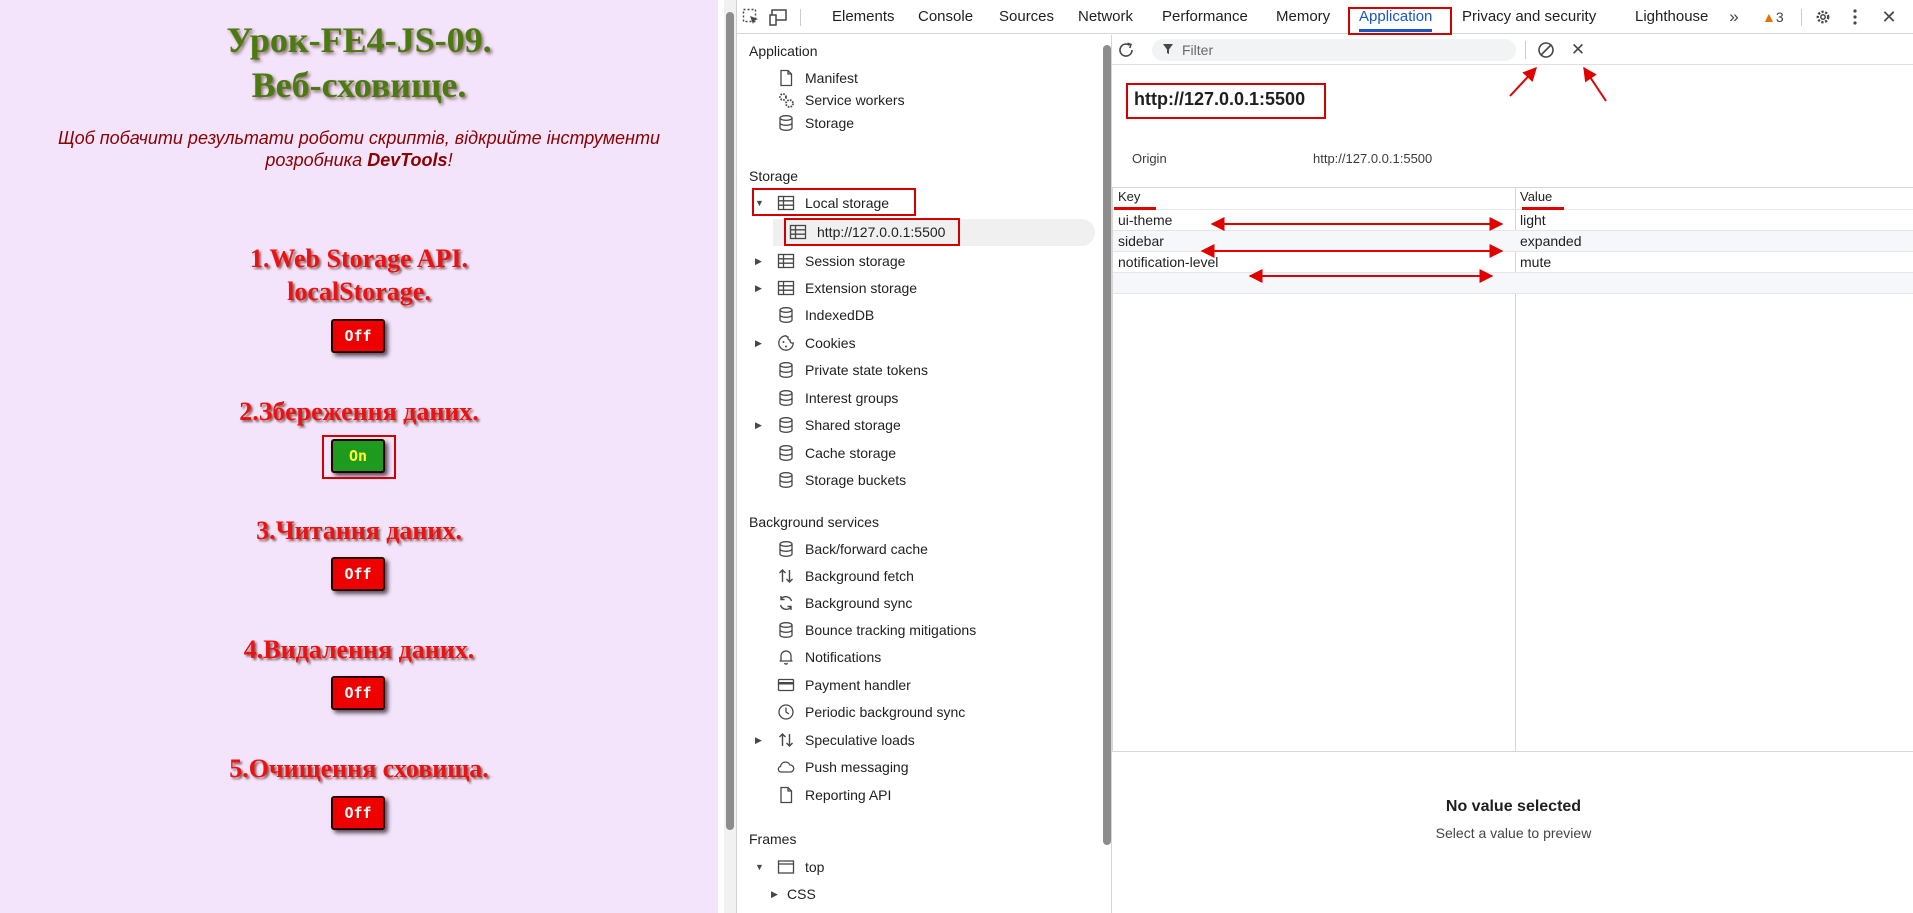 Image resolution: width=1913 pixels, height=913 pixels. I want to click on sidebar-item-label: IndexedDB, so click(840, 315).